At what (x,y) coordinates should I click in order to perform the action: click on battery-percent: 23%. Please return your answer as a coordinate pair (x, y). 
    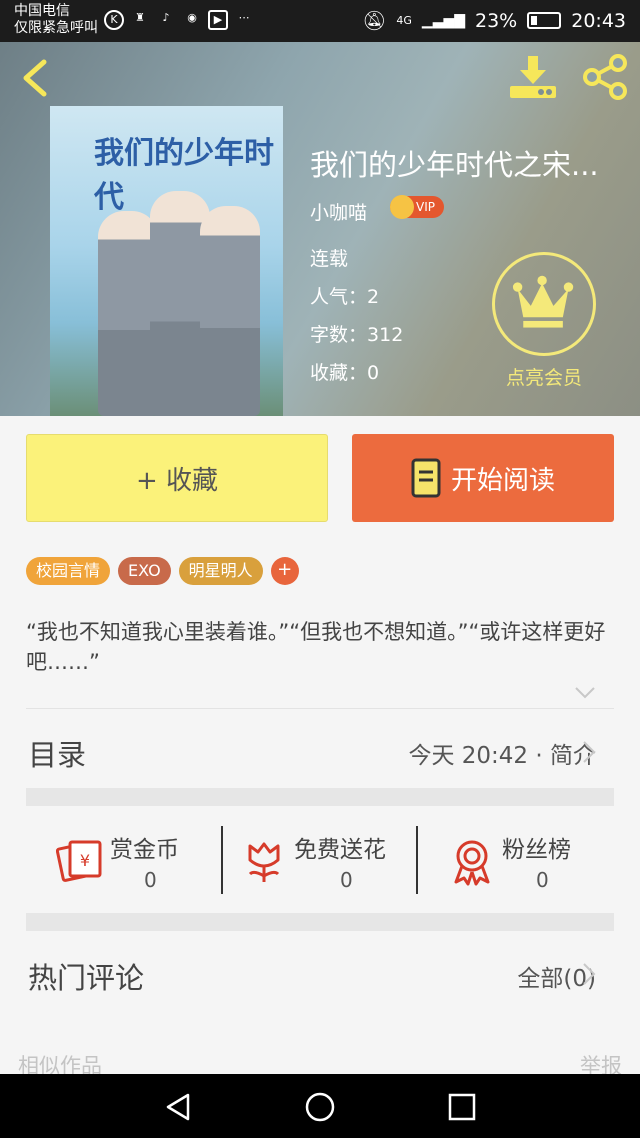
    Looking at the image, I should click on (496, 20).